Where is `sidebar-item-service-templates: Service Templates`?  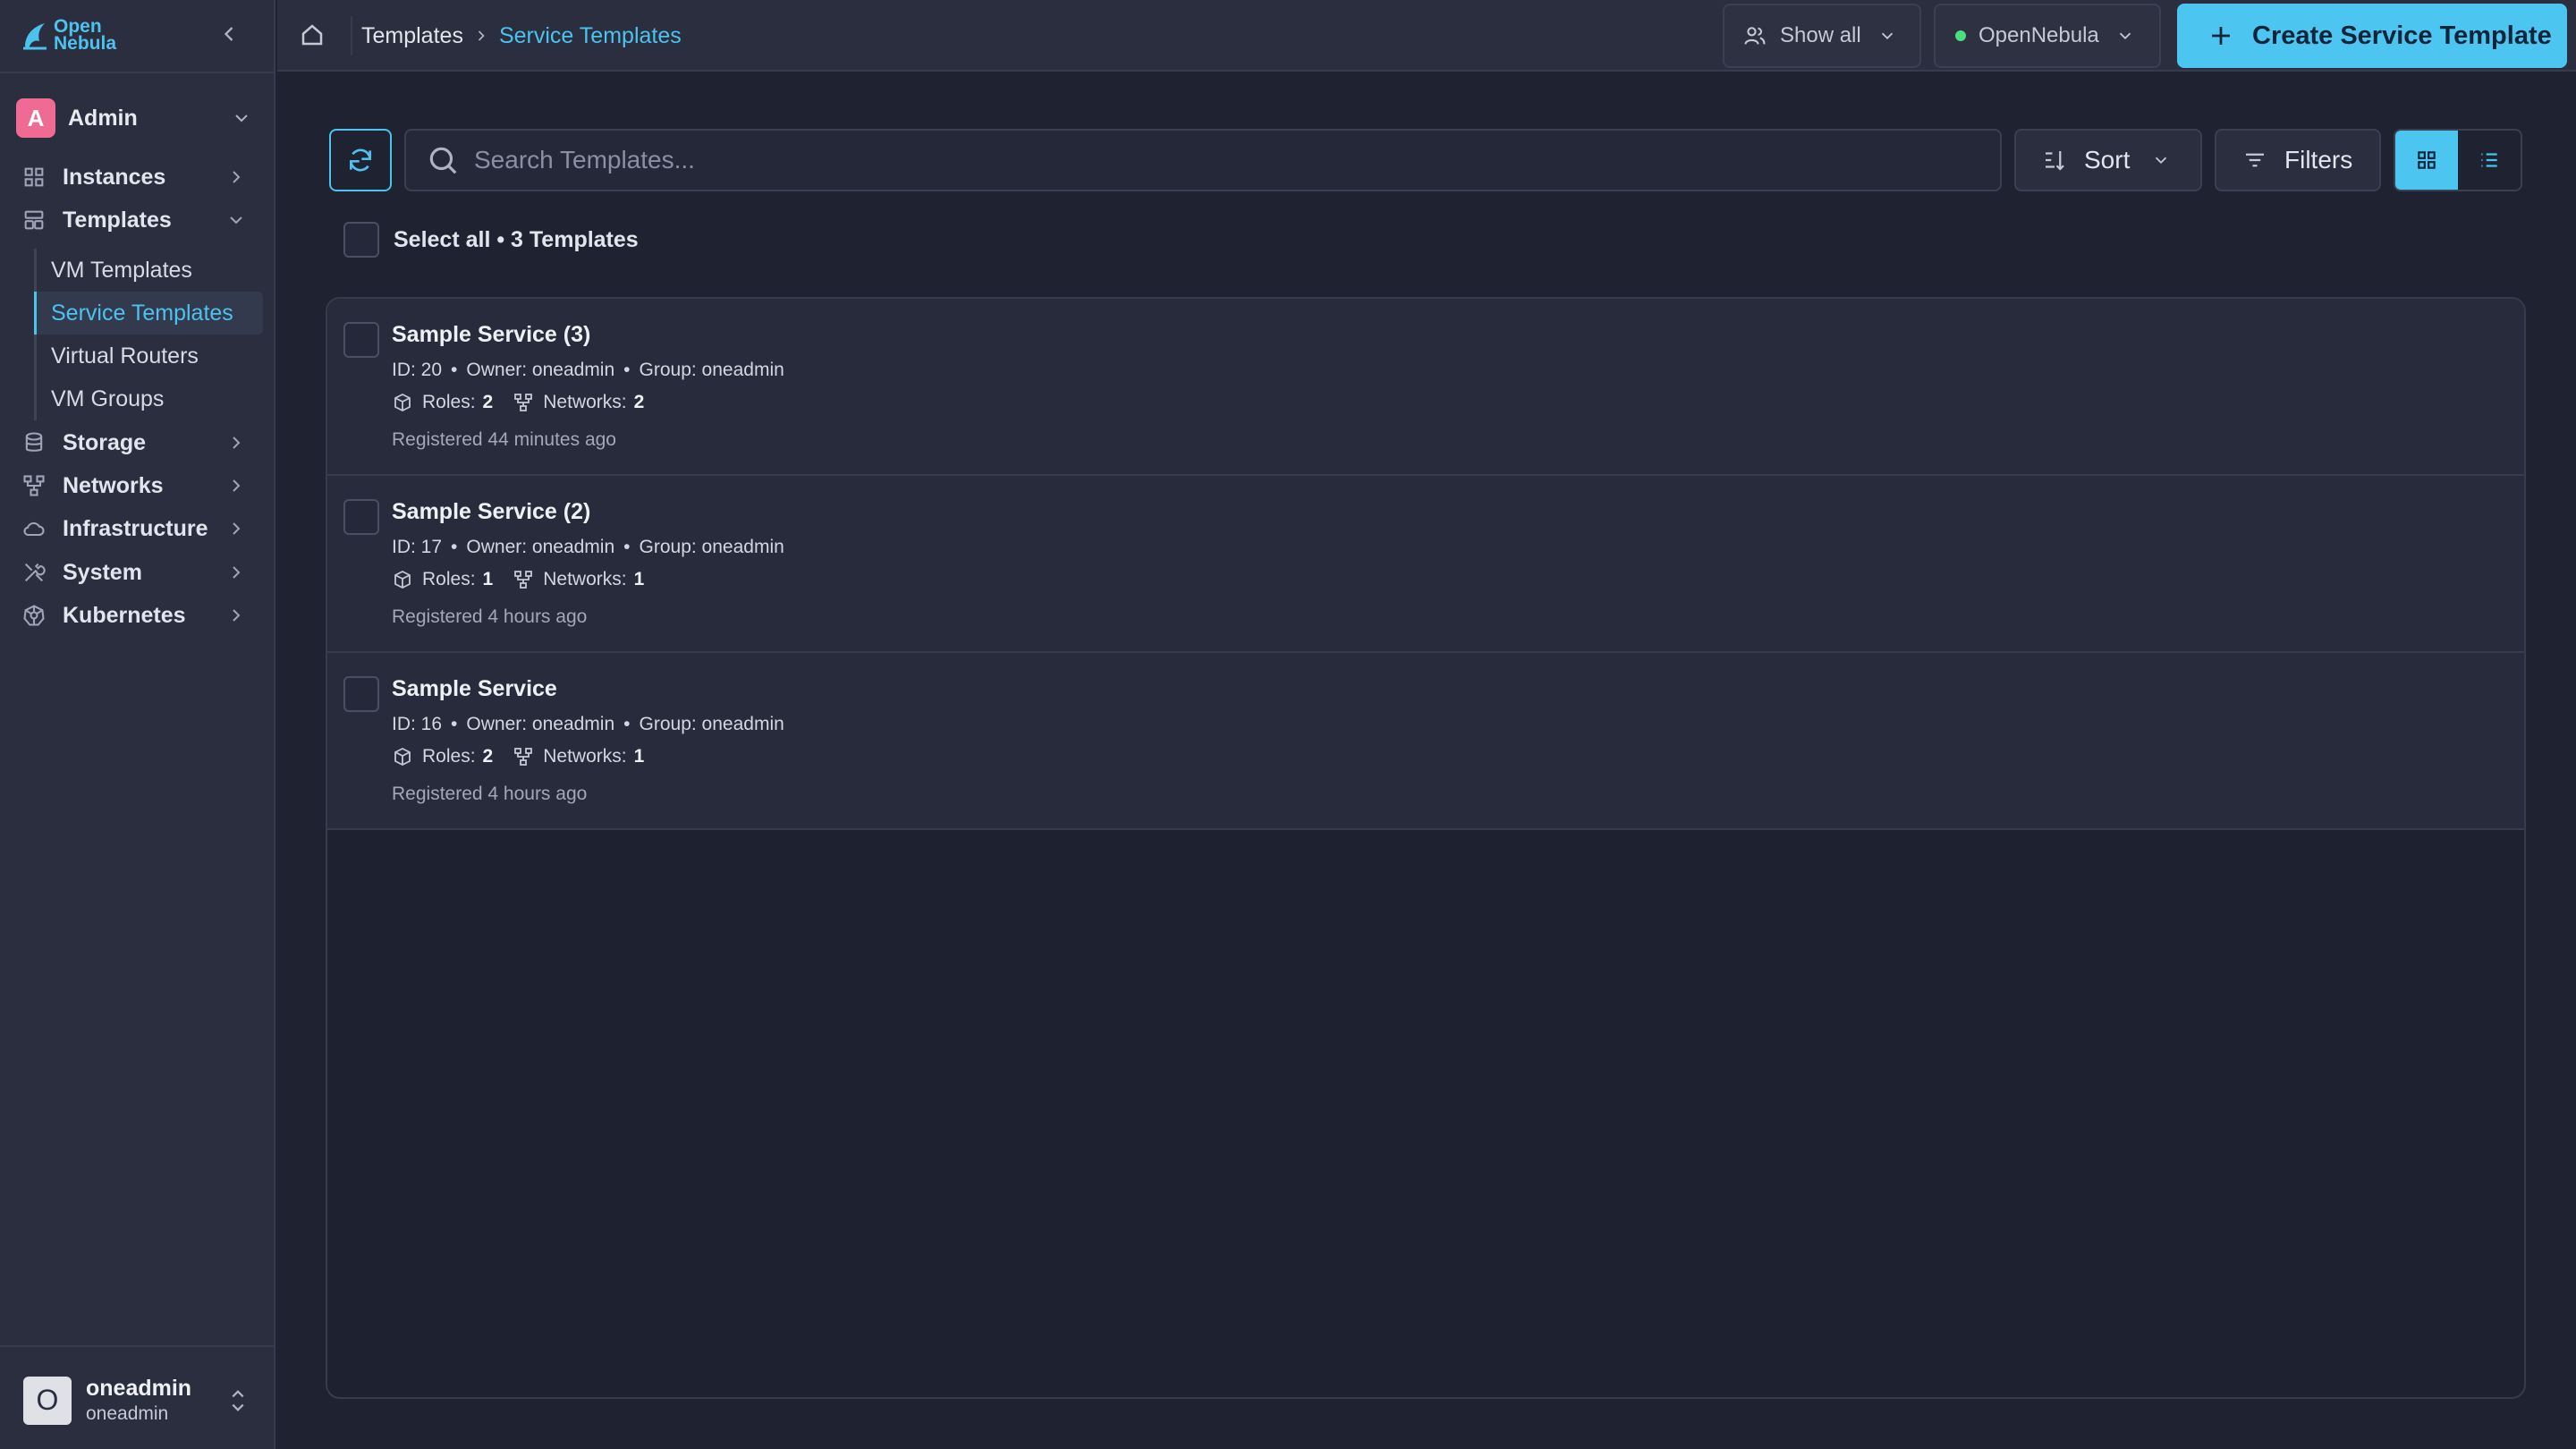 sidebar-item-service-templates: Service Templates is located at coordinates (148, 313).